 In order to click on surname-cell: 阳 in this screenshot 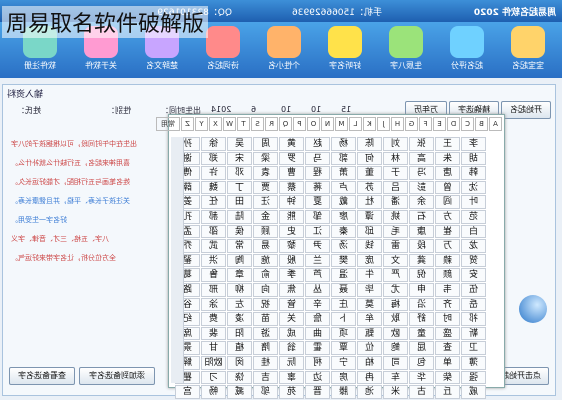, I will do `click(239, 333)`.